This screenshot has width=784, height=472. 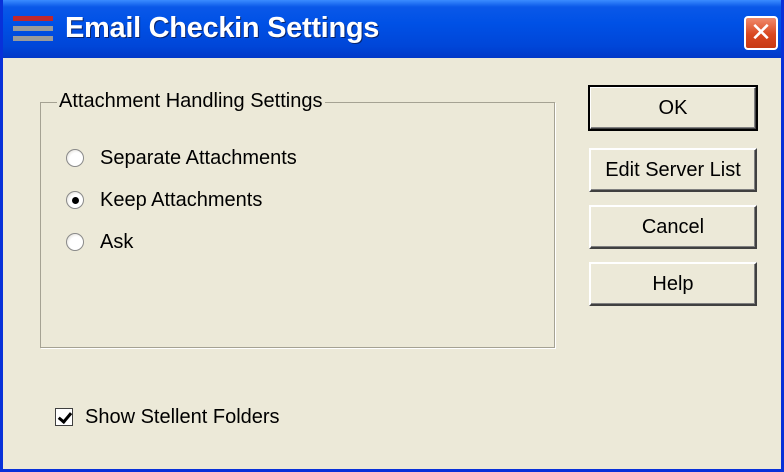 What do you see at coordinates (181, 199) in the screenshot?
I see `radio-label: Keep Attachments` at bounding box center [181, 199].